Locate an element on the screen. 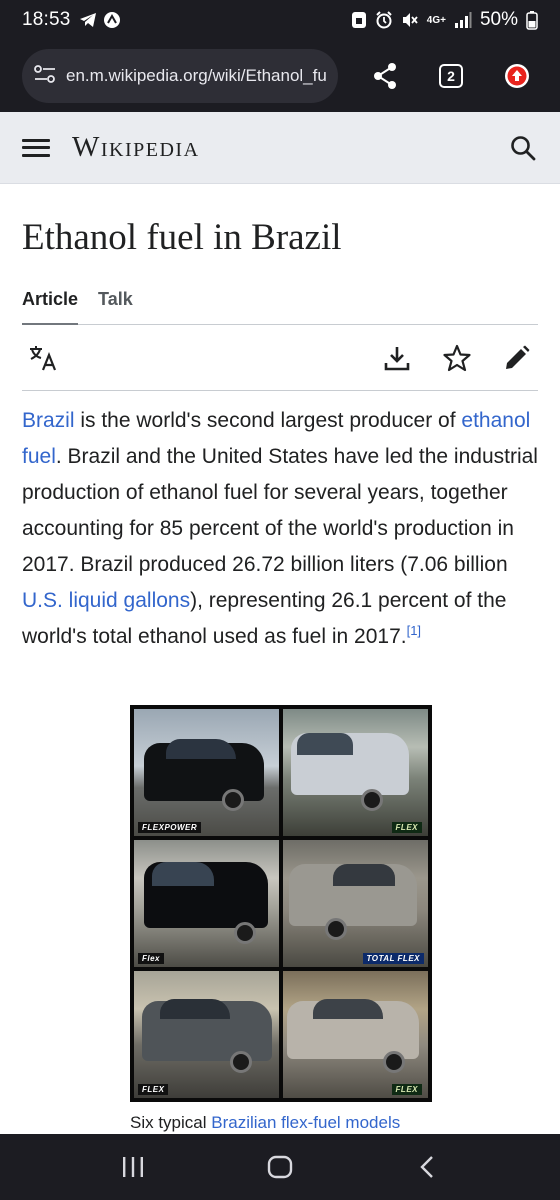 The width and height of the screenshot is (560, 1200). battery-icon is located at coordinates (532, 20).